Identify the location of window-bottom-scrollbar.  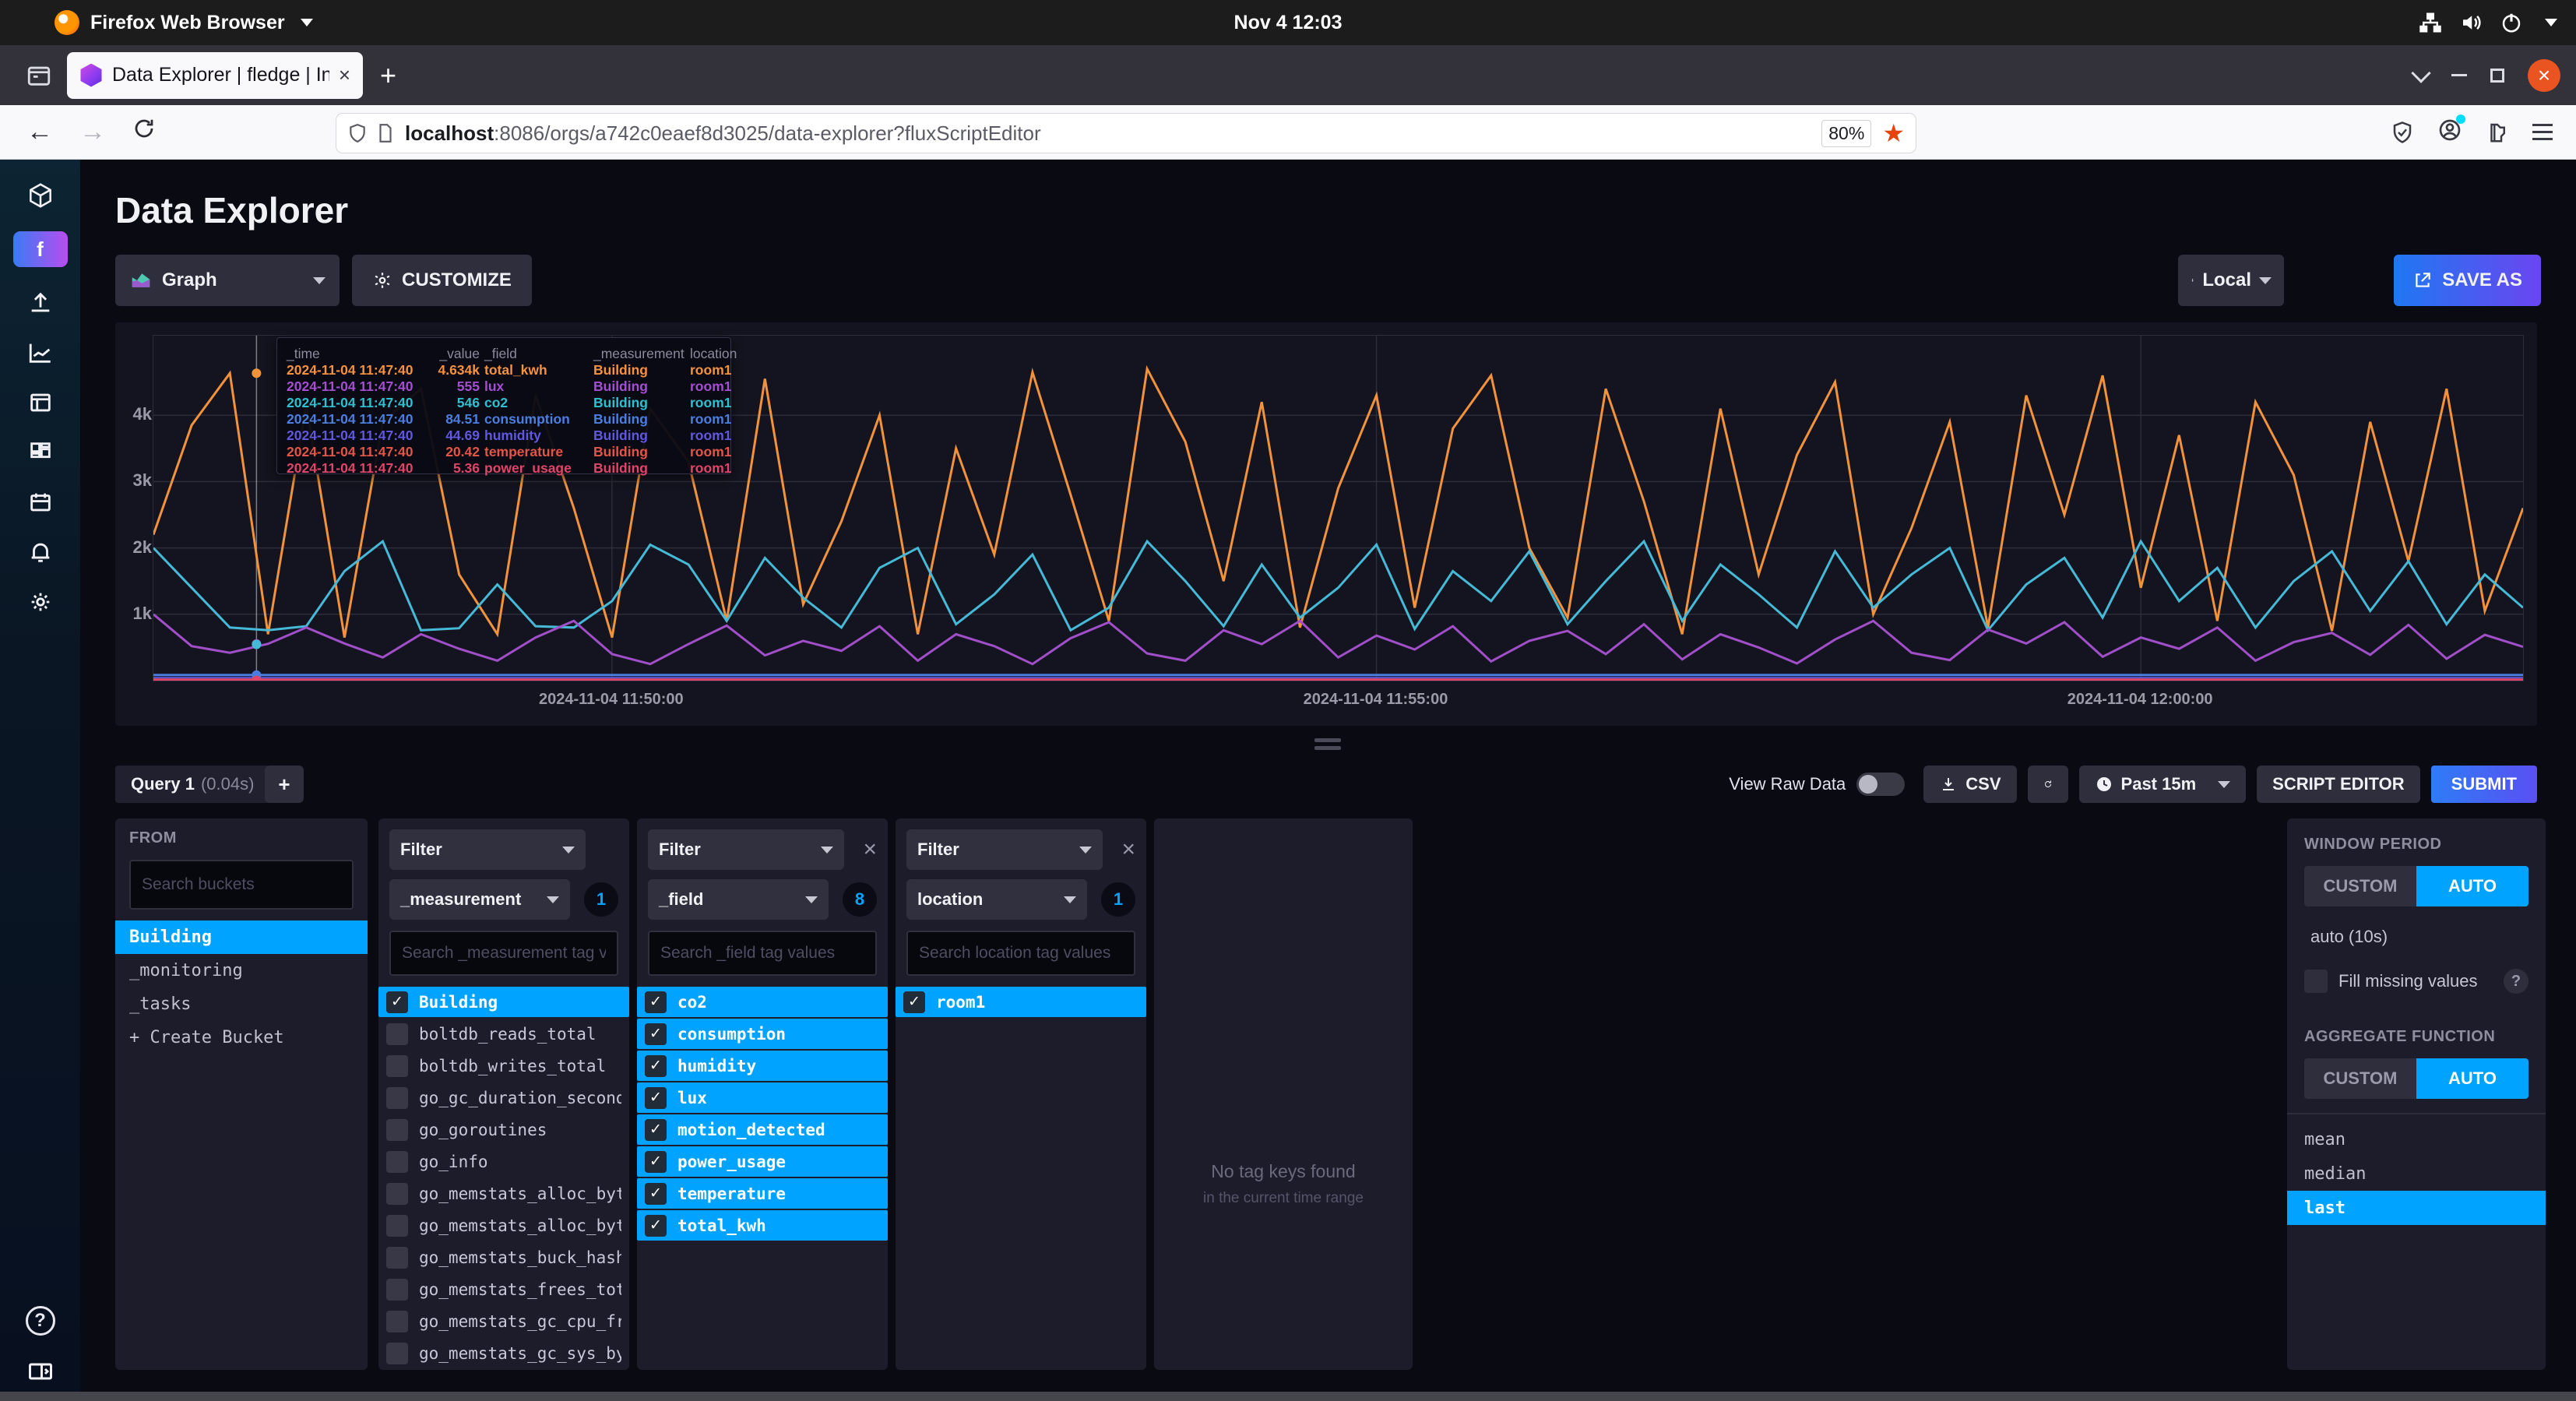
(1288, 1396).